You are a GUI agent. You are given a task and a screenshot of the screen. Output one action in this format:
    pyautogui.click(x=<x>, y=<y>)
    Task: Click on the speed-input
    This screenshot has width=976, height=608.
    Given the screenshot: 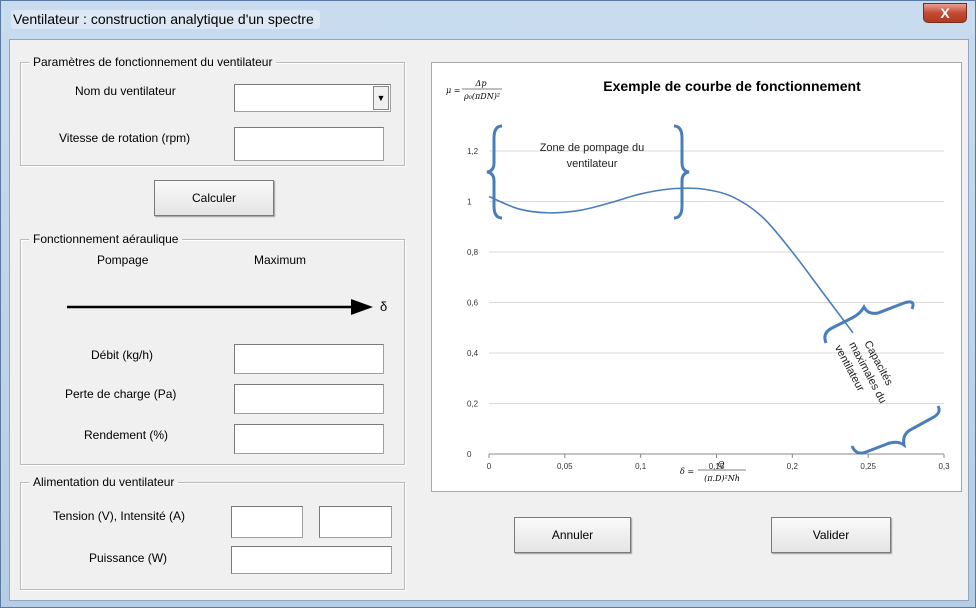 What is the action you would take?
    pyautogui.click(x=309, y=144)
    